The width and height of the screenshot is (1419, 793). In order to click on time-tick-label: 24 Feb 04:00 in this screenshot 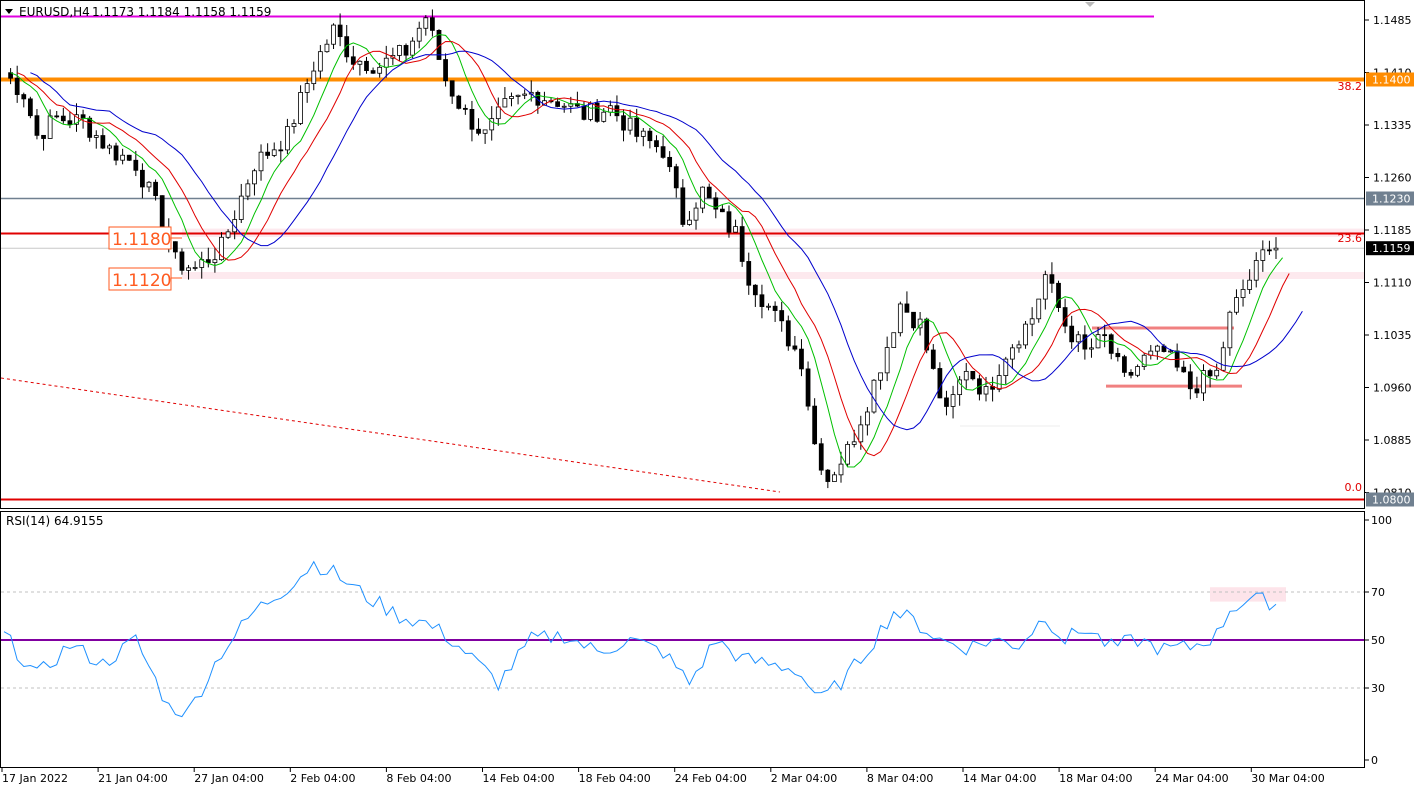, I will do `click(711, 778)`.